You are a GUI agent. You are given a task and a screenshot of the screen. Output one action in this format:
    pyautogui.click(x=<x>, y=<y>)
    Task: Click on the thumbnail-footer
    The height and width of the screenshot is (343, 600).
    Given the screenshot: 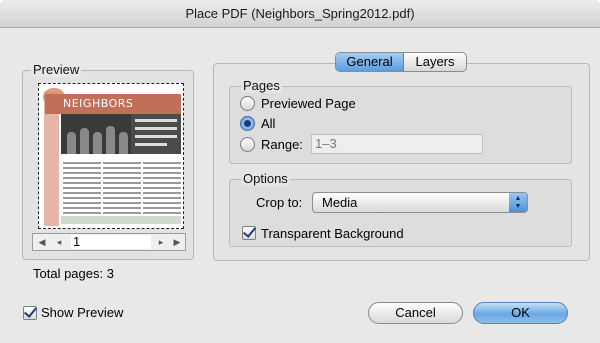 What is the action you would take?
    pyautogui.click(x=121, y=220)
    